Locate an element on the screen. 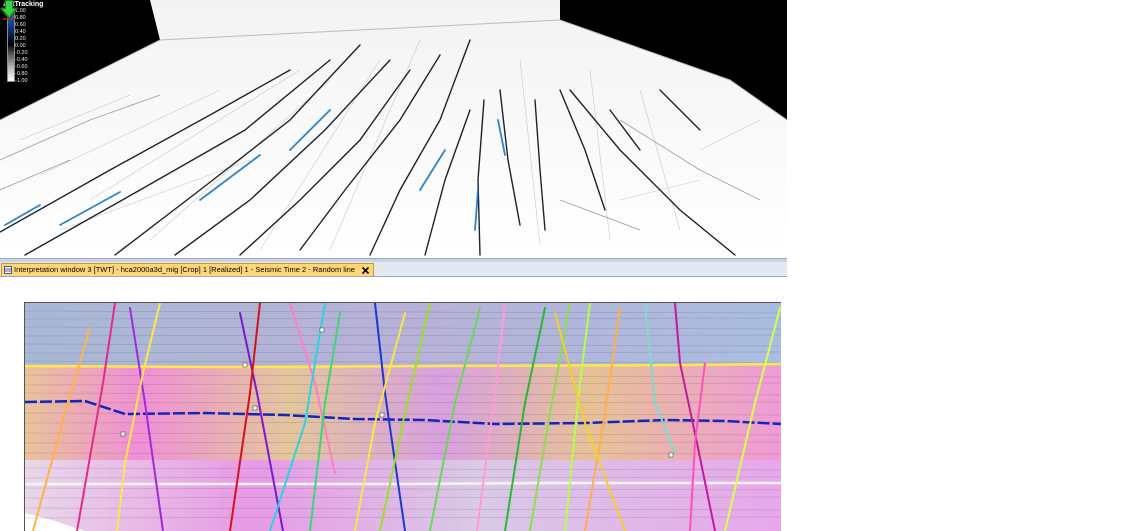 The width and height of the screenshot is (1140, 531). close-icon is located at coordinates (365, 270).